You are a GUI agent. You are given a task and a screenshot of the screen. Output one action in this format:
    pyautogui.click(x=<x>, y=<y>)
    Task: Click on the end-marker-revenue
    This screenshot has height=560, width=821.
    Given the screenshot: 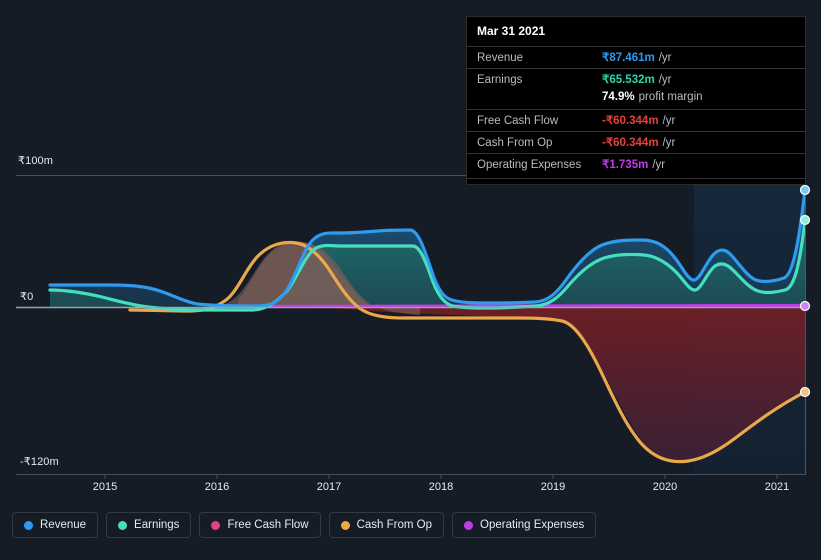 What is the action you would take?
    pyautogui.click(x=805, y=190)
    